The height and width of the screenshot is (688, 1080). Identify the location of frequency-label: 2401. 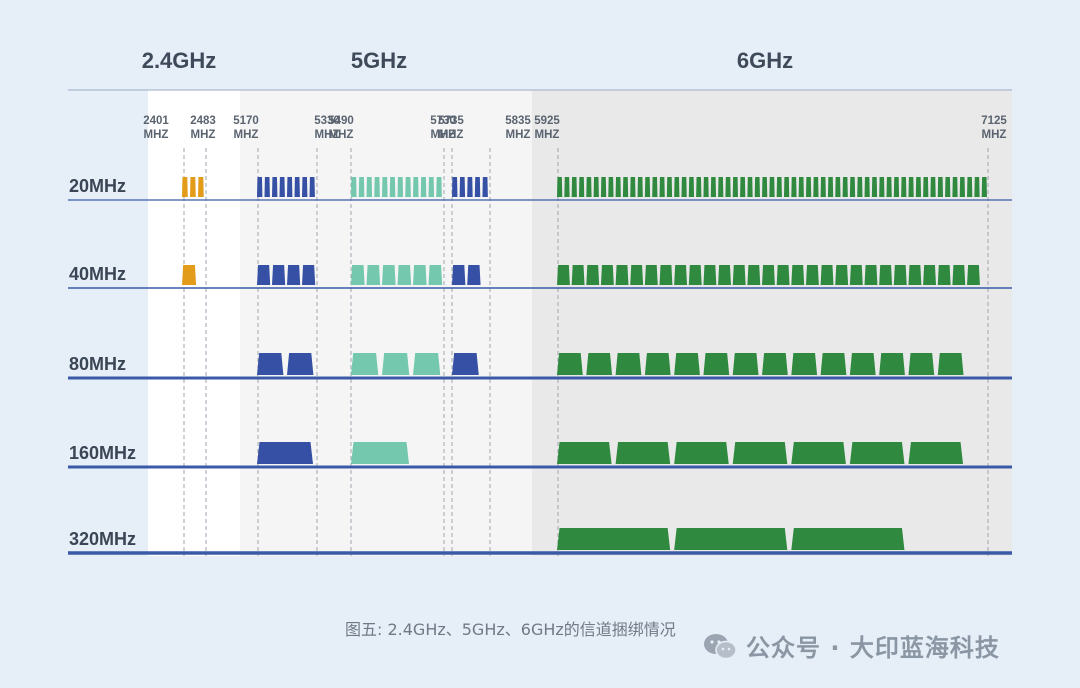
(156, 121).